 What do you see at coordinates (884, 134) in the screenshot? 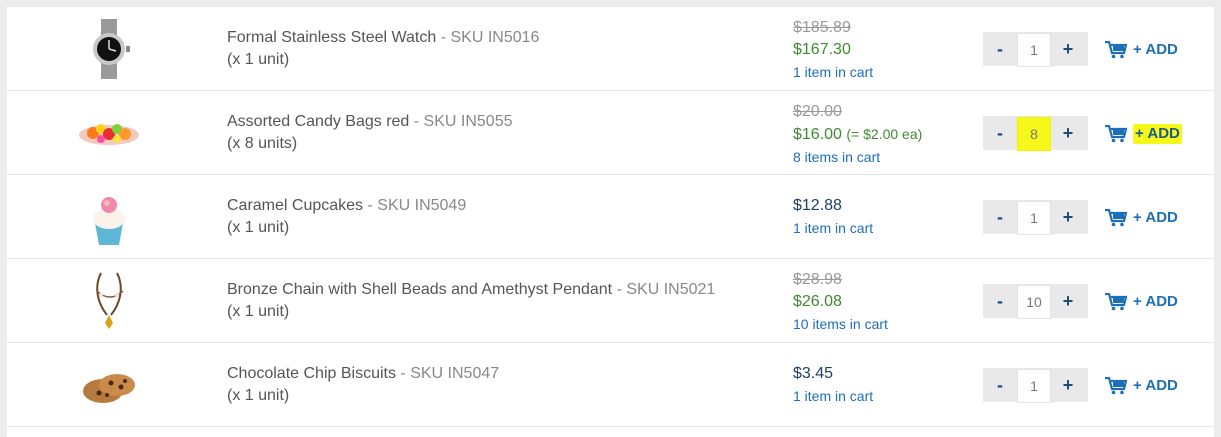
I see `unit-price: (= $2.00 ea)` at bounding box center [884, 134].